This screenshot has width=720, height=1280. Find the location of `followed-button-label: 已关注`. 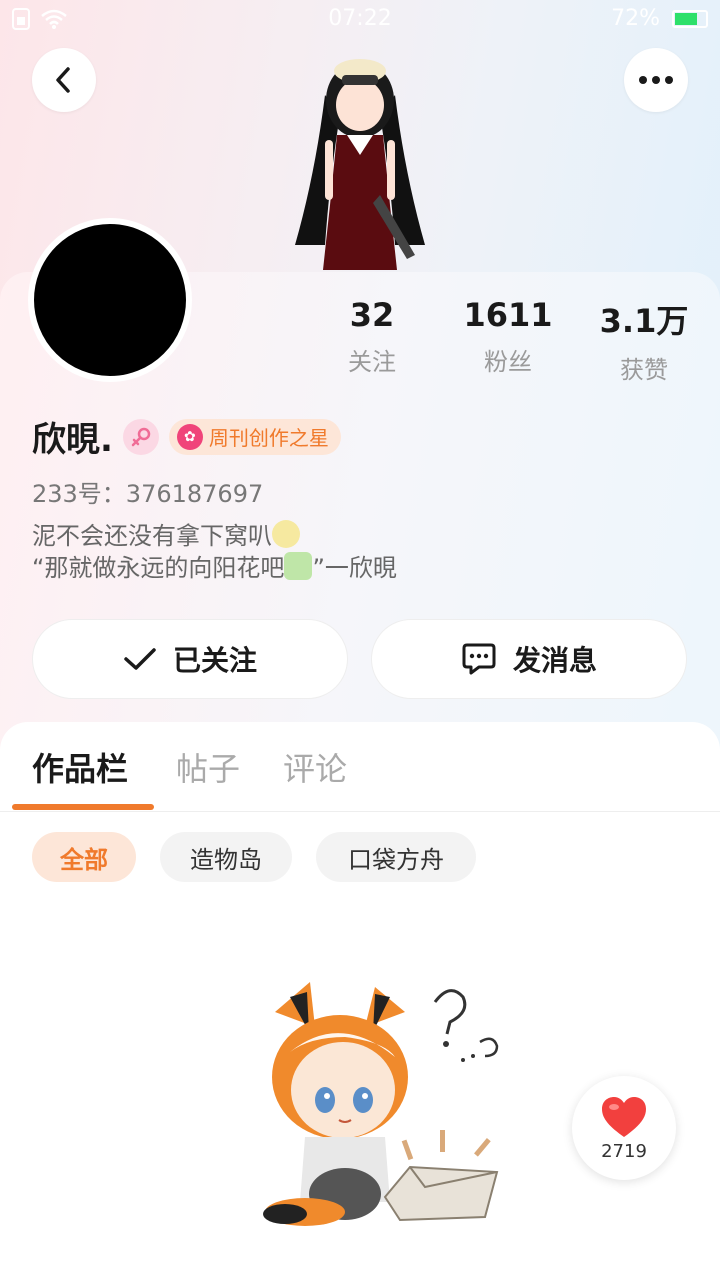

followed-button-label: 已关注 is located at coordinates (214, 660).